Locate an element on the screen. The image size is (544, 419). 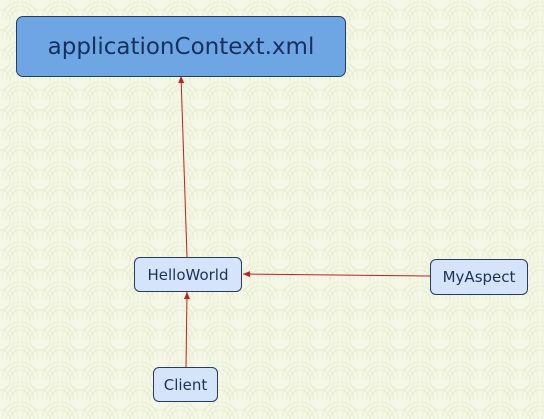
node-client-label: Client is located at coordinates (185, 384).